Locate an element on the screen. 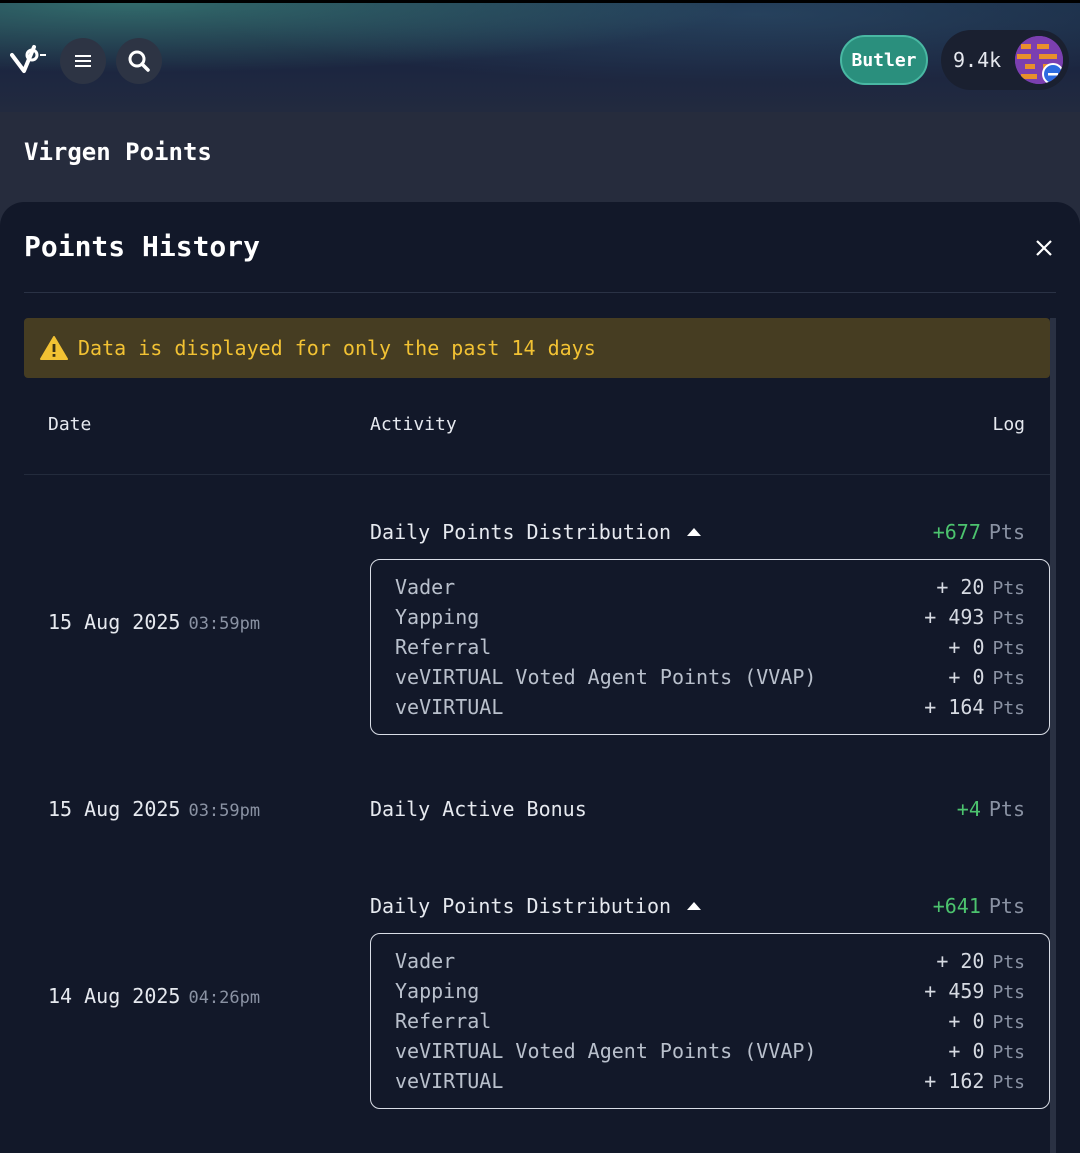  close-button is located at coordinates (1044, 248).